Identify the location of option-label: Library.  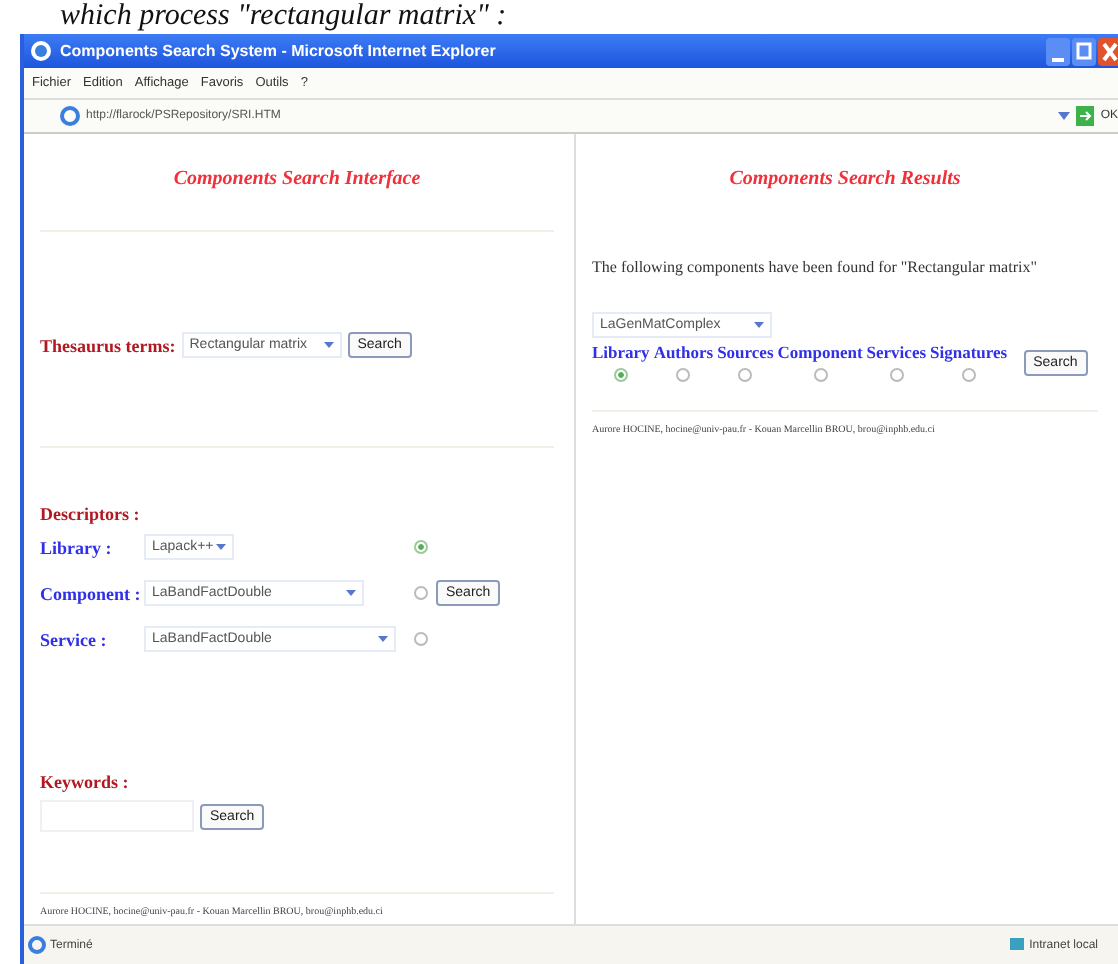
(621, 352).